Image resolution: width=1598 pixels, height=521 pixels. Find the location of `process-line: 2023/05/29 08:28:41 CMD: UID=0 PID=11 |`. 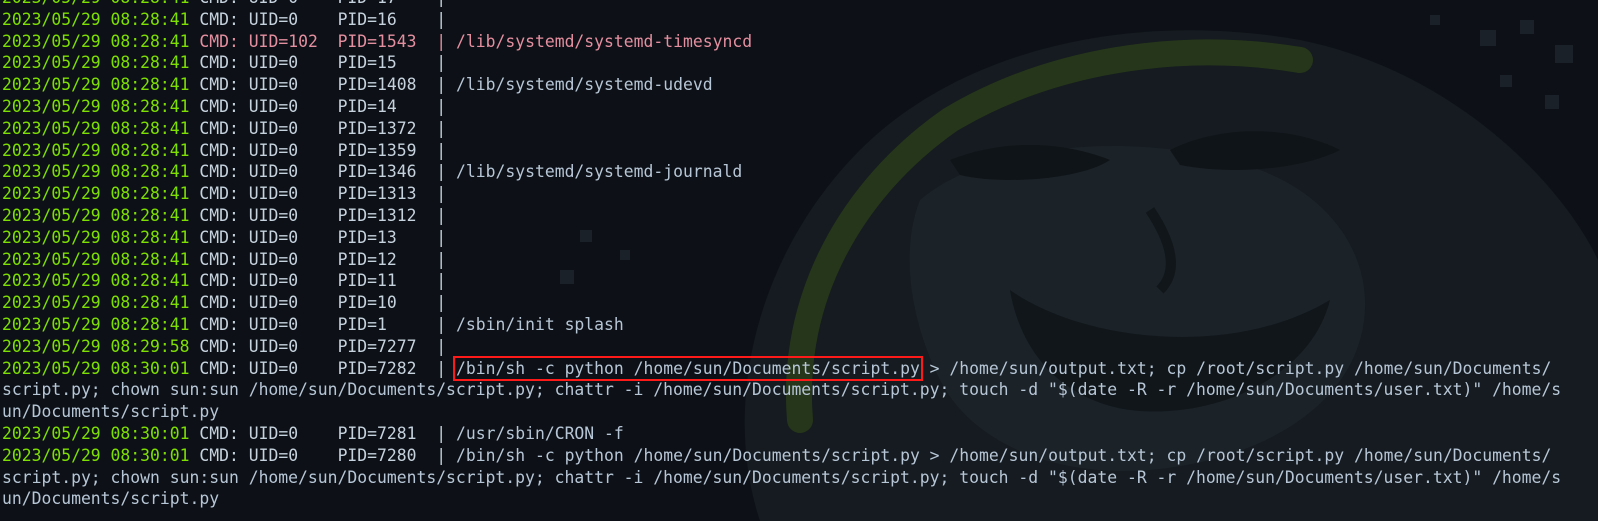

process-line: 2023/05/29 08:28:41 CMD: UID=0 PID=11 | is located at coordinates (799, 281).